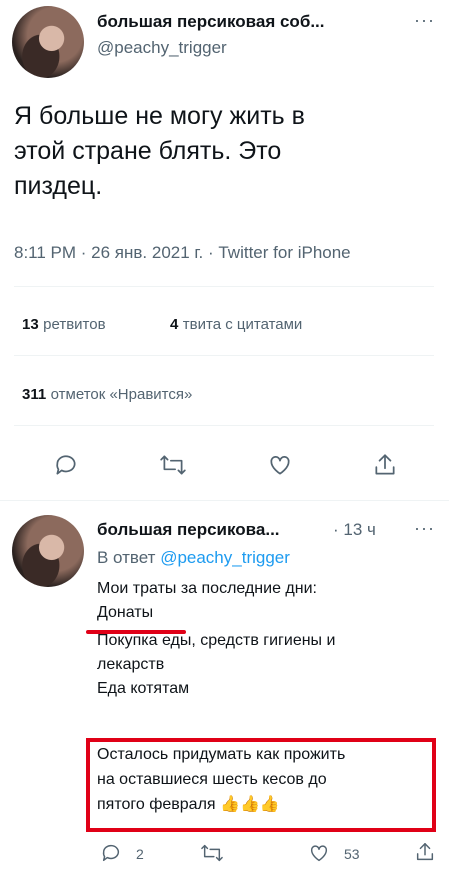 The width and height of the screenshot is (449, 869). What do you see at coordinates (48, 42) in the screenshot?
I see `author-avatar` at bounding box center [48, 42].